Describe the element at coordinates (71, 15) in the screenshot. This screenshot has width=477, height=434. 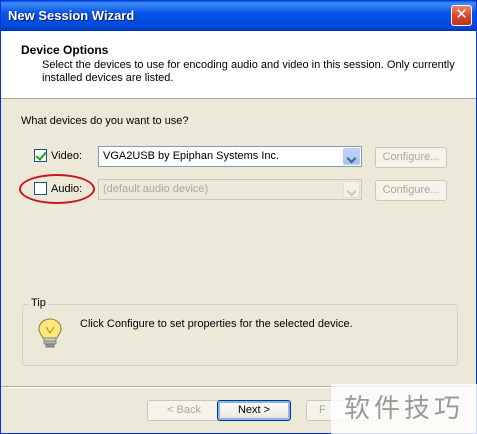
I see `window-title: New Session Wizard` at that location.